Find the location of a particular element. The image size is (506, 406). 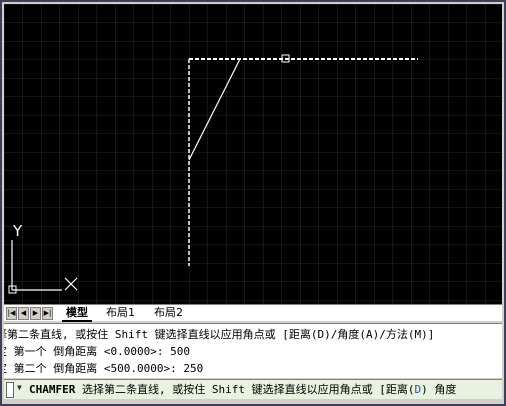

tab-nav-prev-button: ◀ is located at coordinates (23, 313).